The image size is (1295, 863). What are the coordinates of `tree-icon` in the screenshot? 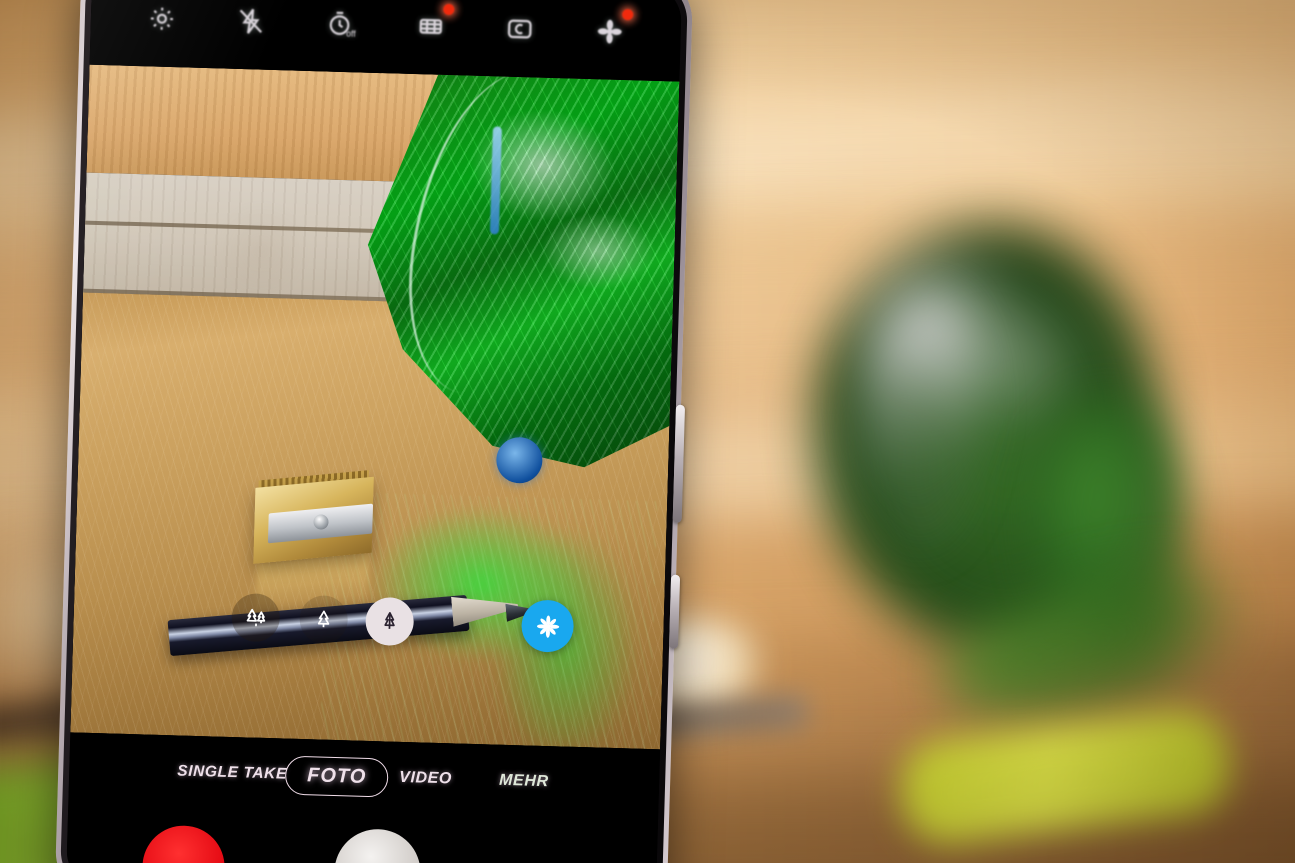 It's located at (323, 619).